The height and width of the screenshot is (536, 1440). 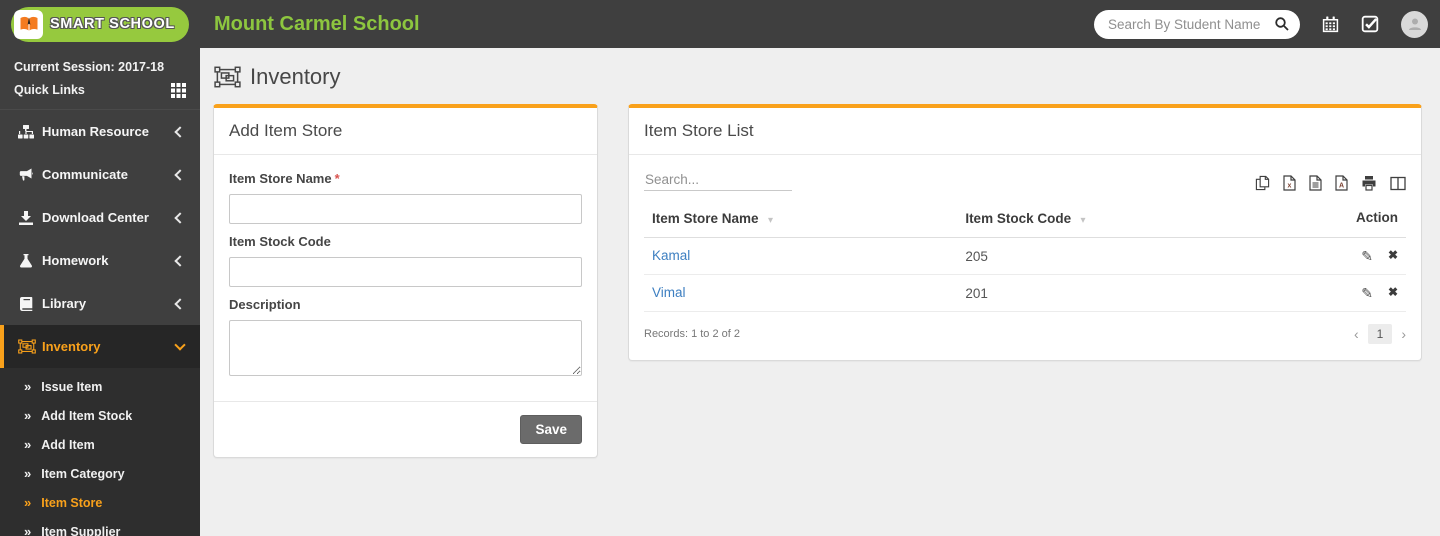 I want to click on save-button: Save, so click(x=551, y=429).